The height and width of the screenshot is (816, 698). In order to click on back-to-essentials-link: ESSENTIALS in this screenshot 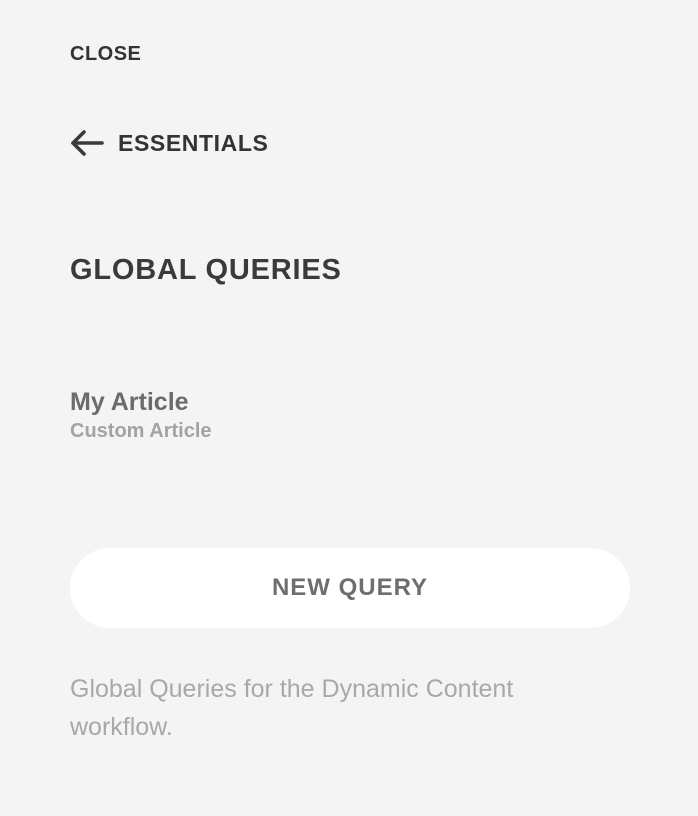, I will do `click(169, 143)`.